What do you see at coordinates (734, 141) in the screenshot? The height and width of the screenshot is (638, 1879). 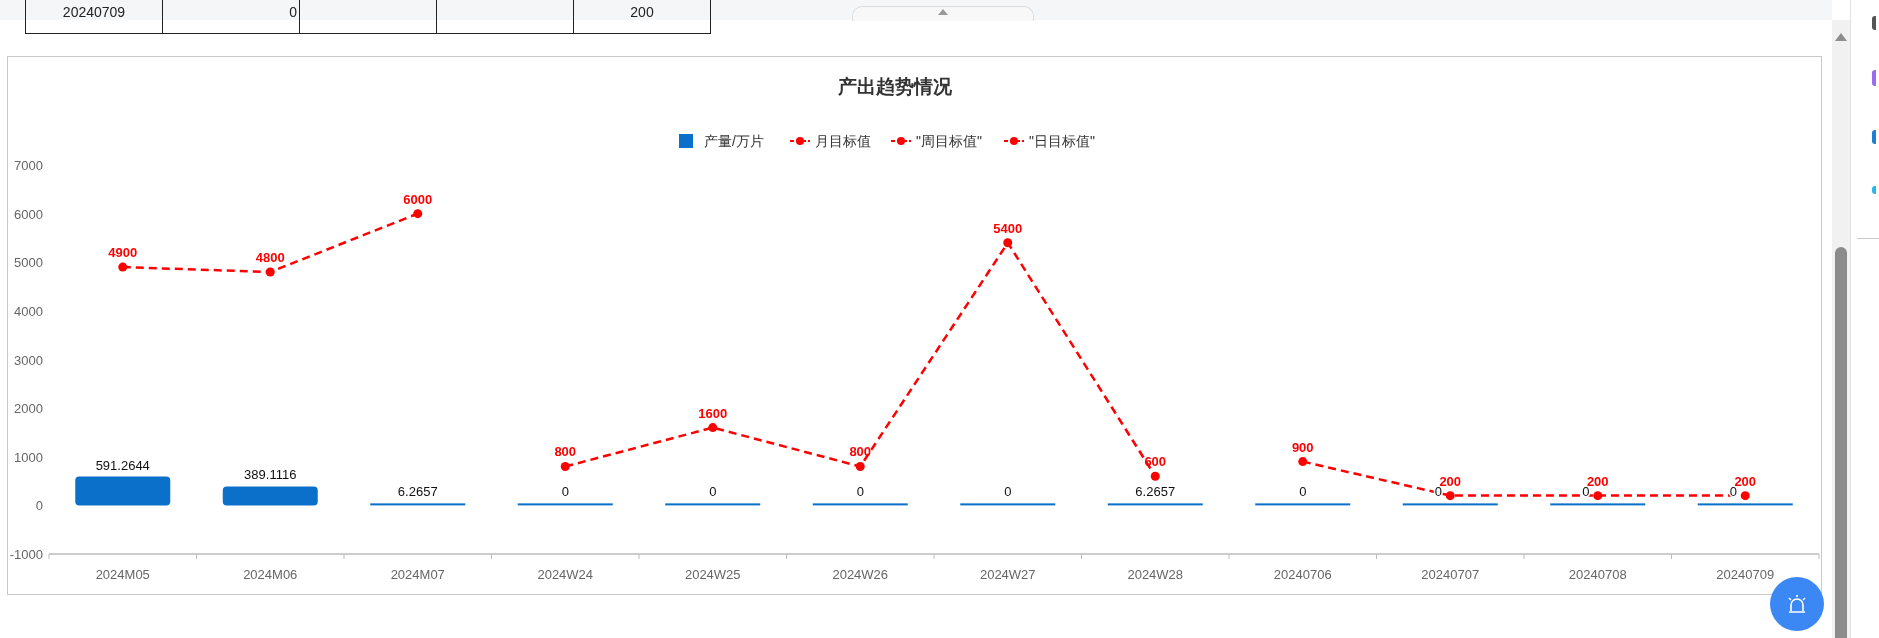 I see `legend-label: 产量/万片` at bounding box center [734, 141].